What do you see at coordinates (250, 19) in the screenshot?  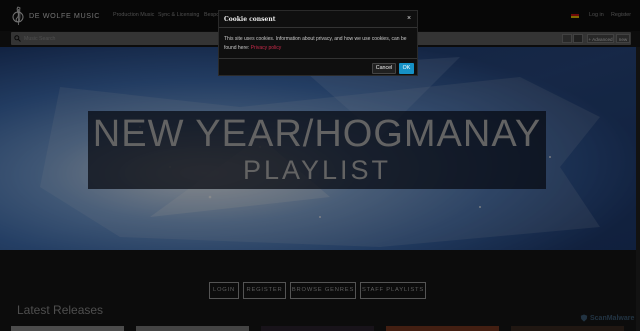 I see `dialog-title: Cookie consent` at bounding box center [250, 19].